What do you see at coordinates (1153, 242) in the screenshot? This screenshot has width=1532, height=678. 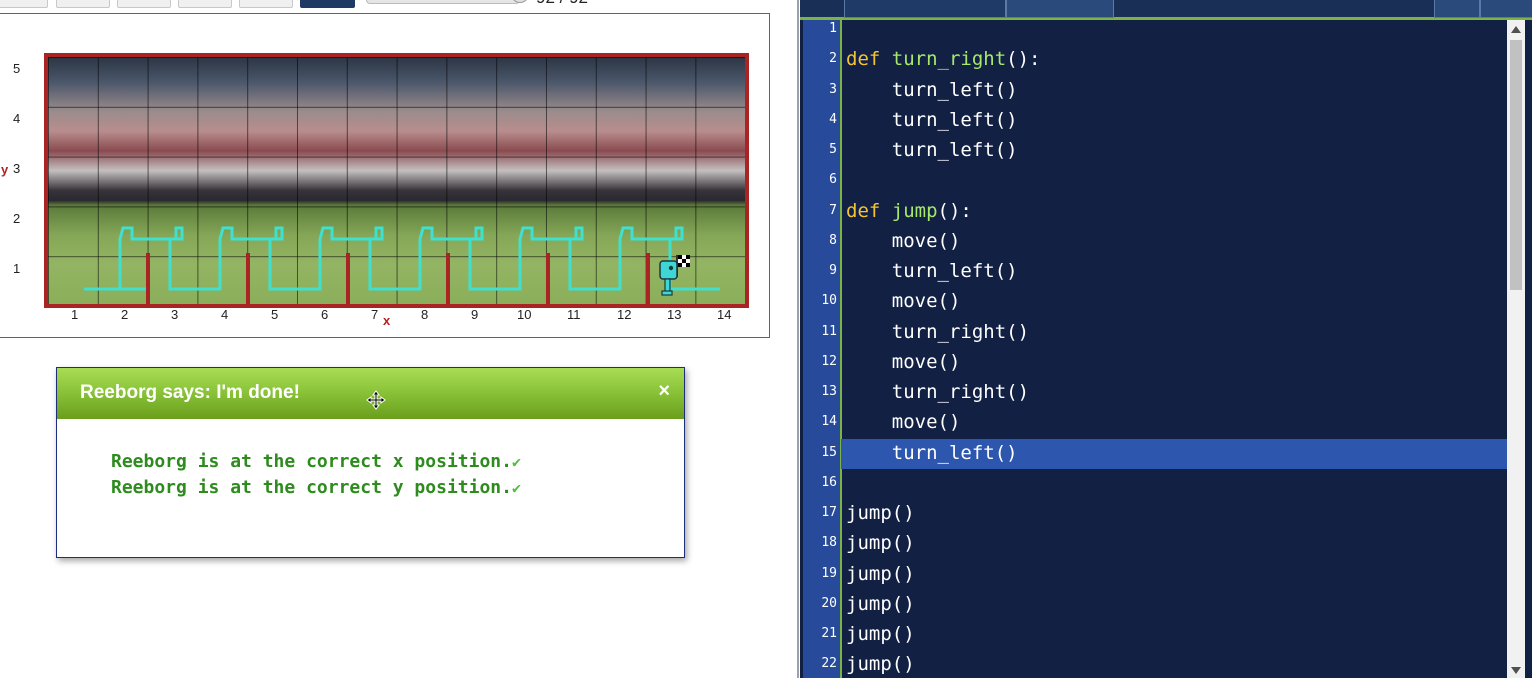 I see `code-line: 8 move()` at bounding box center [1153, 242].